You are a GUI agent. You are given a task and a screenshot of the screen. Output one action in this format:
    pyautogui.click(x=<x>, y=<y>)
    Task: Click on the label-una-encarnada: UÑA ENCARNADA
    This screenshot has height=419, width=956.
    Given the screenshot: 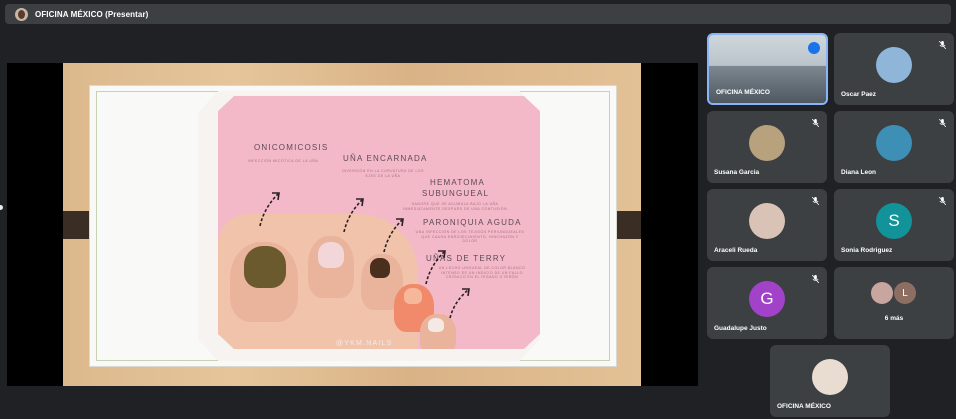 What is the action you would take?
    pyautogui.click(x=385, y=158)
    